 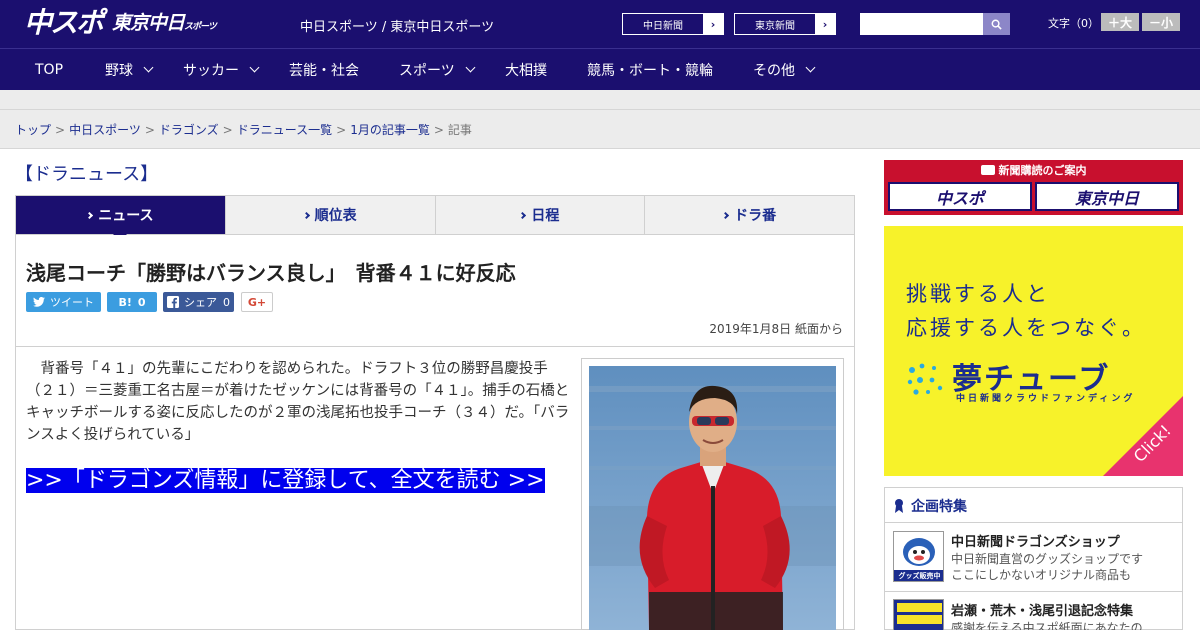 I want to click on ribbon-icon, so click(x=899, y=506).